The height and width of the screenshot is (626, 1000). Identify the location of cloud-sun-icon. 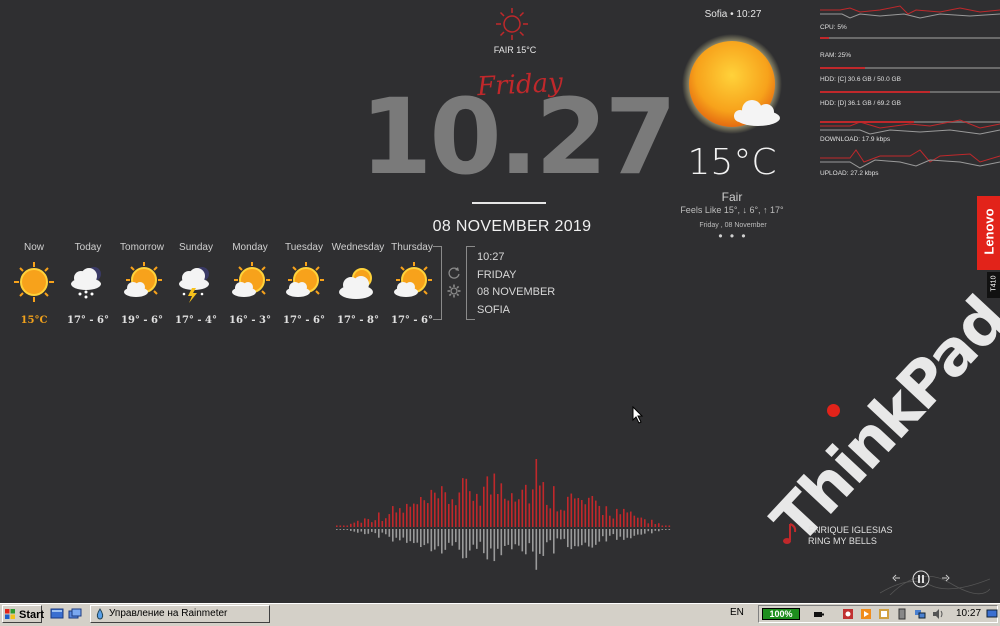
(356, 283).